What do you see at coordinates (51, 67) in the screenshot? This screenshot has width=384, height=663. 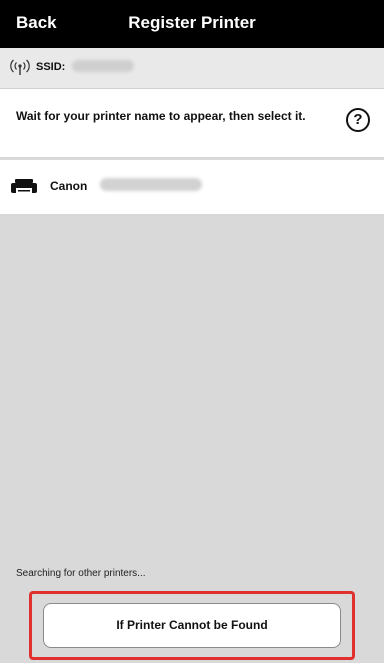 I see `ssid-label: SSID:` at bounding box center [51, 67].